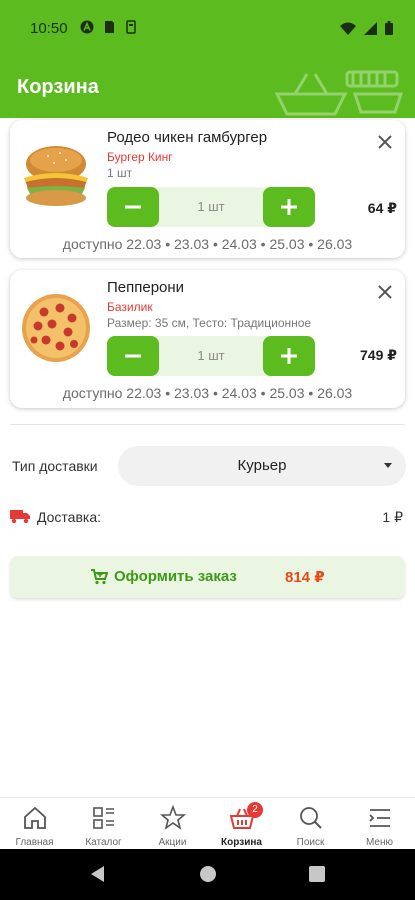 The width and height of the screenshot is (415, 900). Describe the element at coordinates (310, 842) in the screenshot. I see `nav-label: Поиск` at that location.